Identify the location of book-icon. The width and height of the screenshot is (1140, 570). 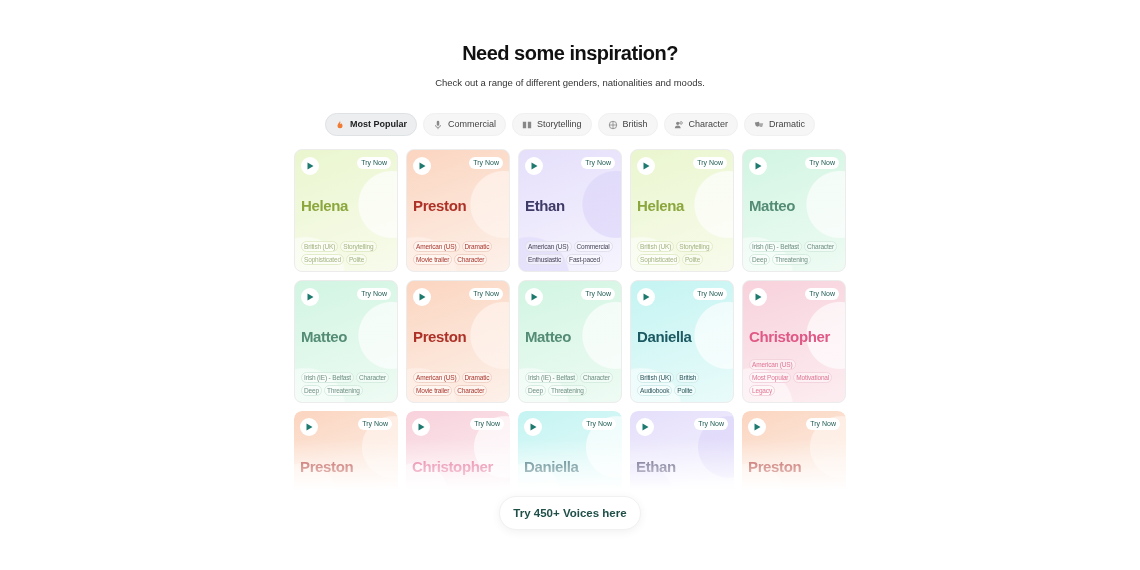
(526, 124).